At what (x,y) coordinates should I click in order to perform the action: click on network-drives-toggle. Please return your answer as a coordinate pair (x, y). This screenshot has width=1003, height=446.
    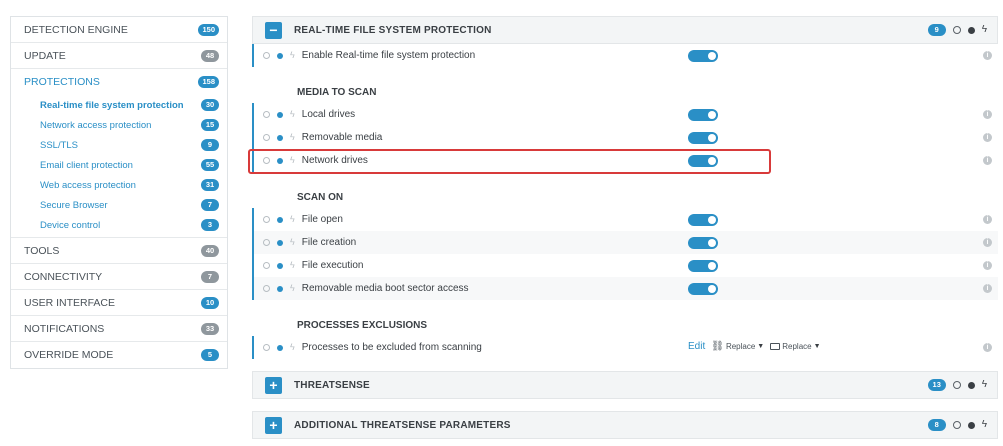
    Looking at the image, I should click on (703, 161).